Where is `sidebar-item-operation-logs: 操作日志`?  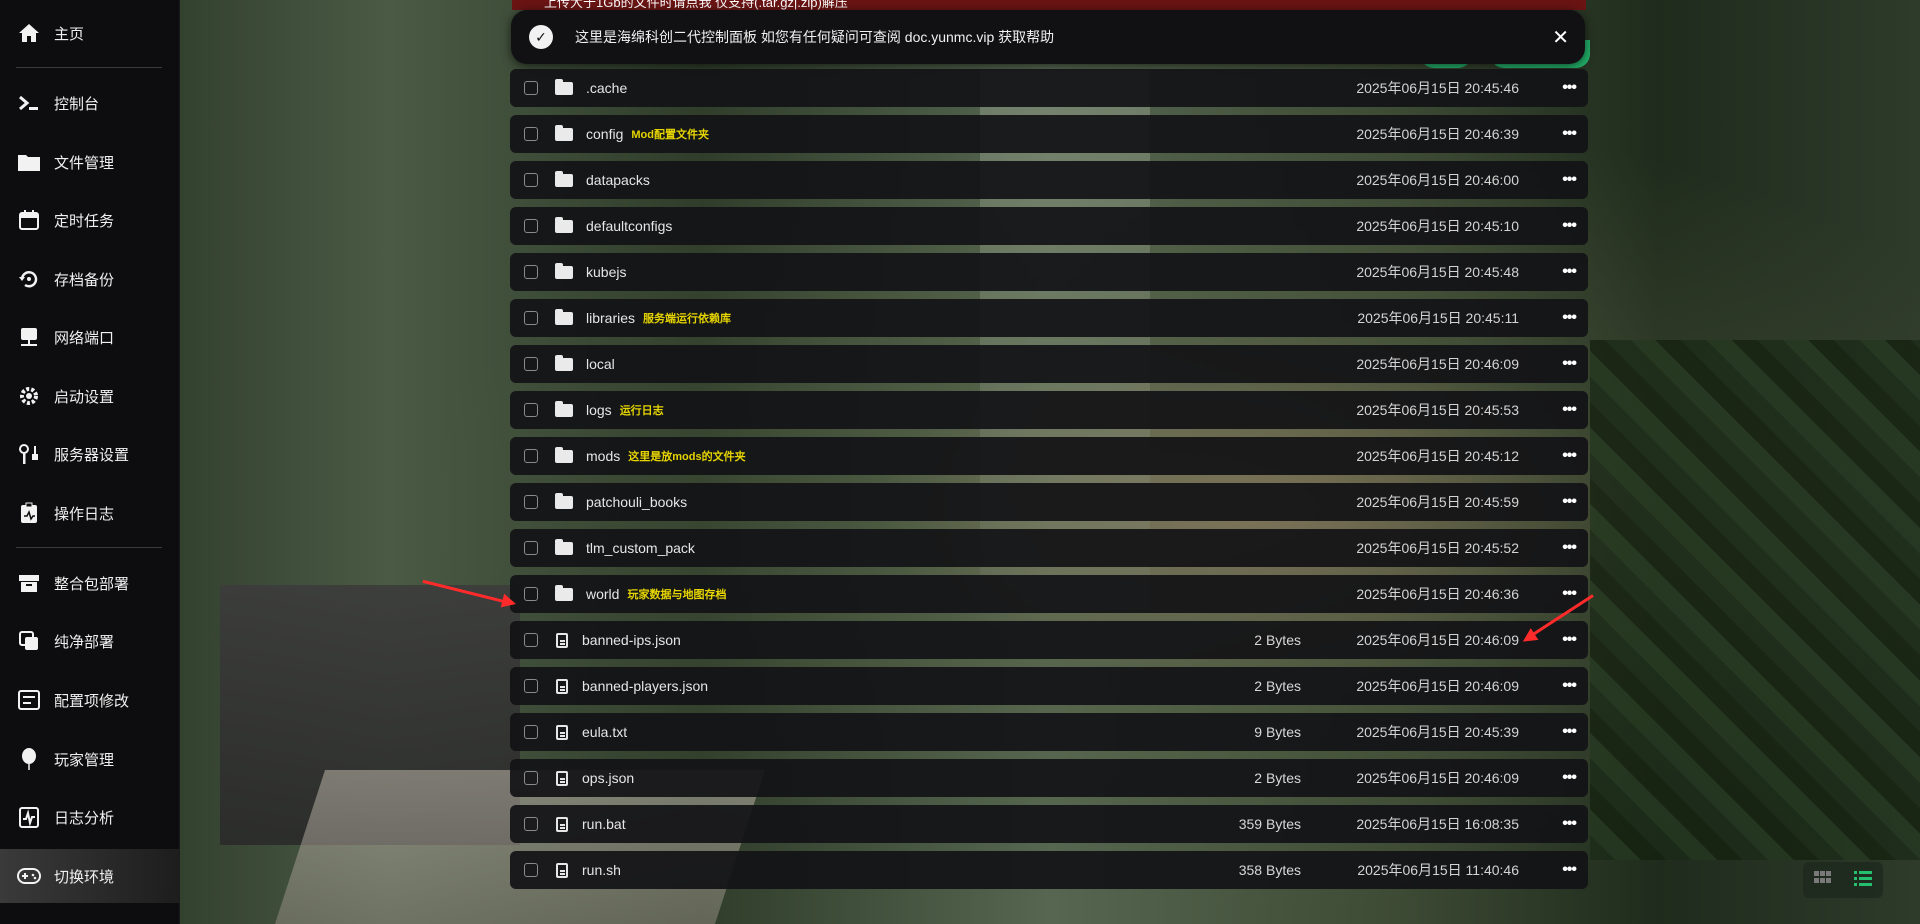 sidebar-item-operation-logs: 操作日志 is located at coordinates (96, 513).